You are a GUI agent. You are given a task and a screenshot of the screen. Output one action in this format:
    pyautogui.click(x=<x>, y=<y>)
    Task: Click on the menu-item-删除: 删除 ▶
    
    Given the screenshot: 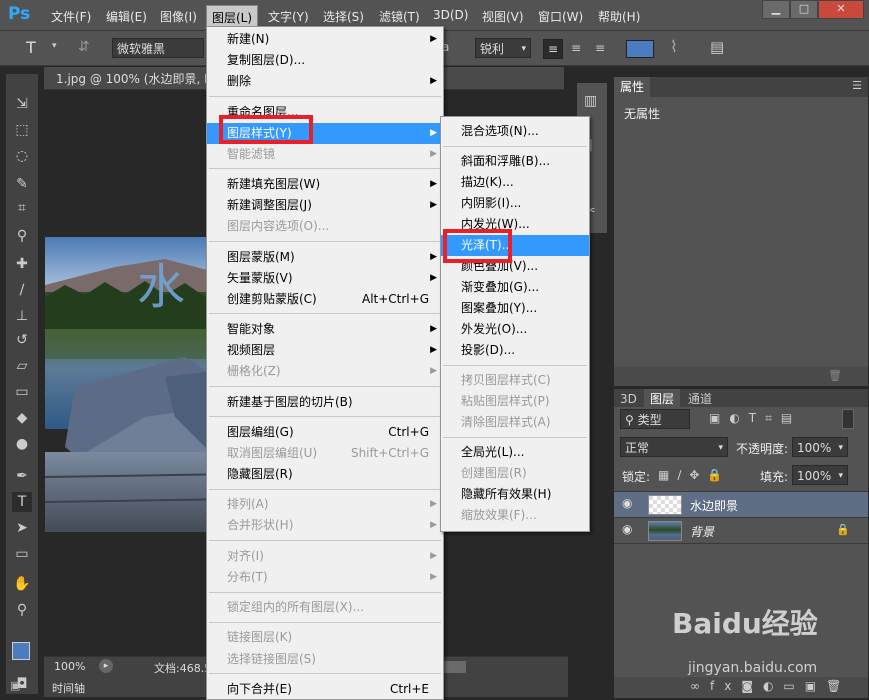 What is the action you would take?
    pyautogui.click(x=325, y=81)
    